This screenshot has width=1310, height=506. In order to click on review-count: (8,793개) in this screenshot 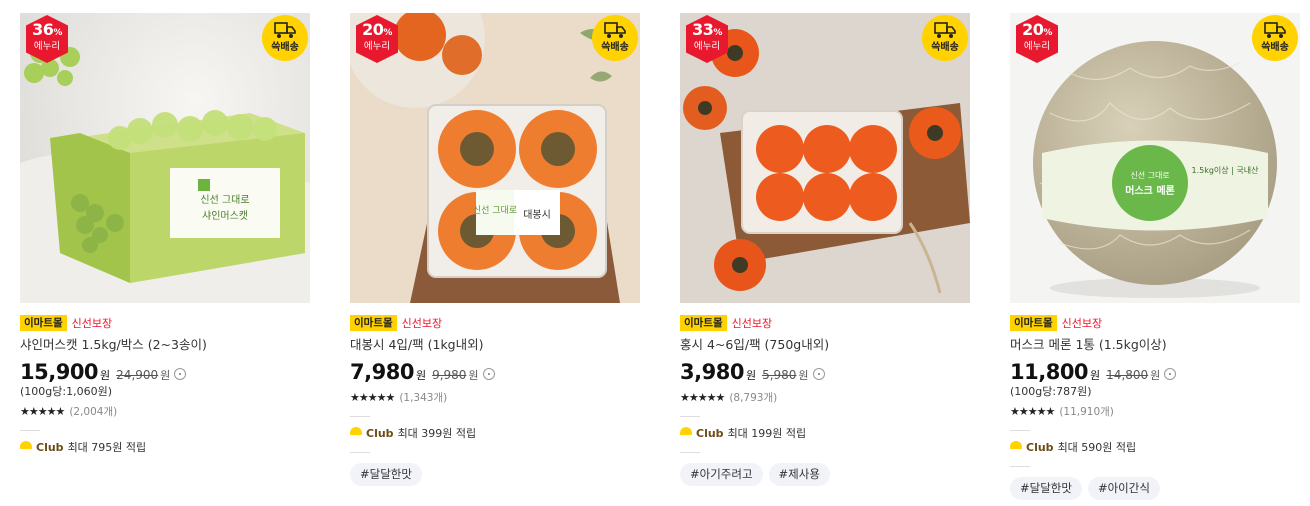, I will do `click(753, 397)`.